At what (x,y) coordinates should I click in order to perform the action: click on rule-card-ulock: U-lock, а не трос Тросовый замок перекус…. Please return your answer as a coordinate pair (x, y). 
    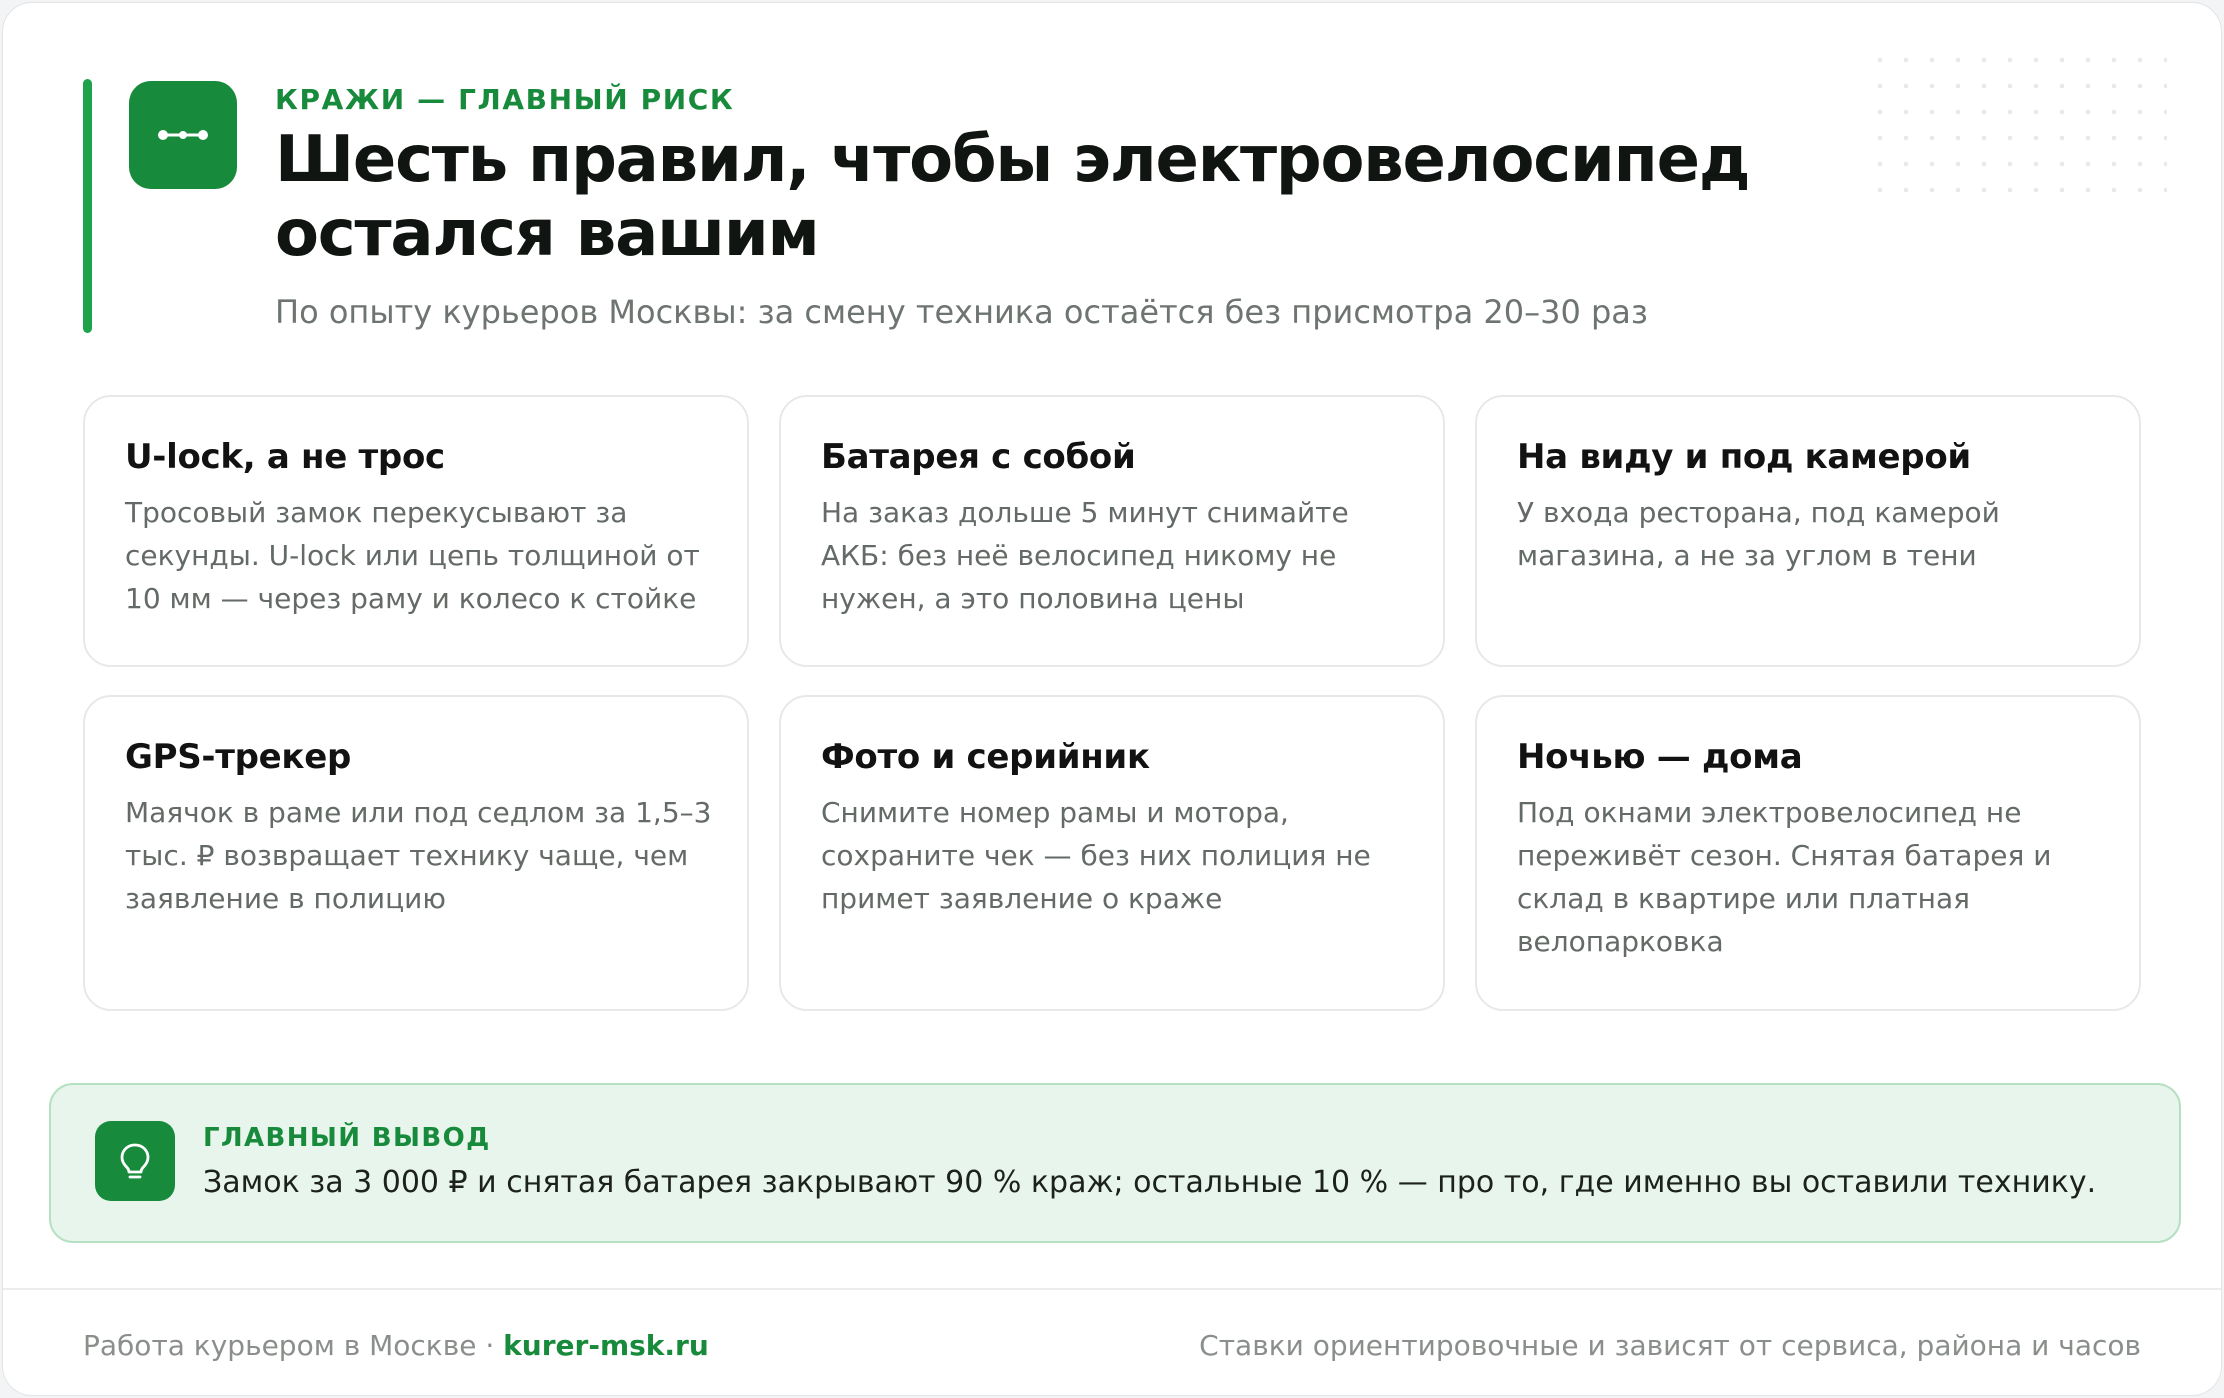
    Looking at the image, I should click on (416, 531).